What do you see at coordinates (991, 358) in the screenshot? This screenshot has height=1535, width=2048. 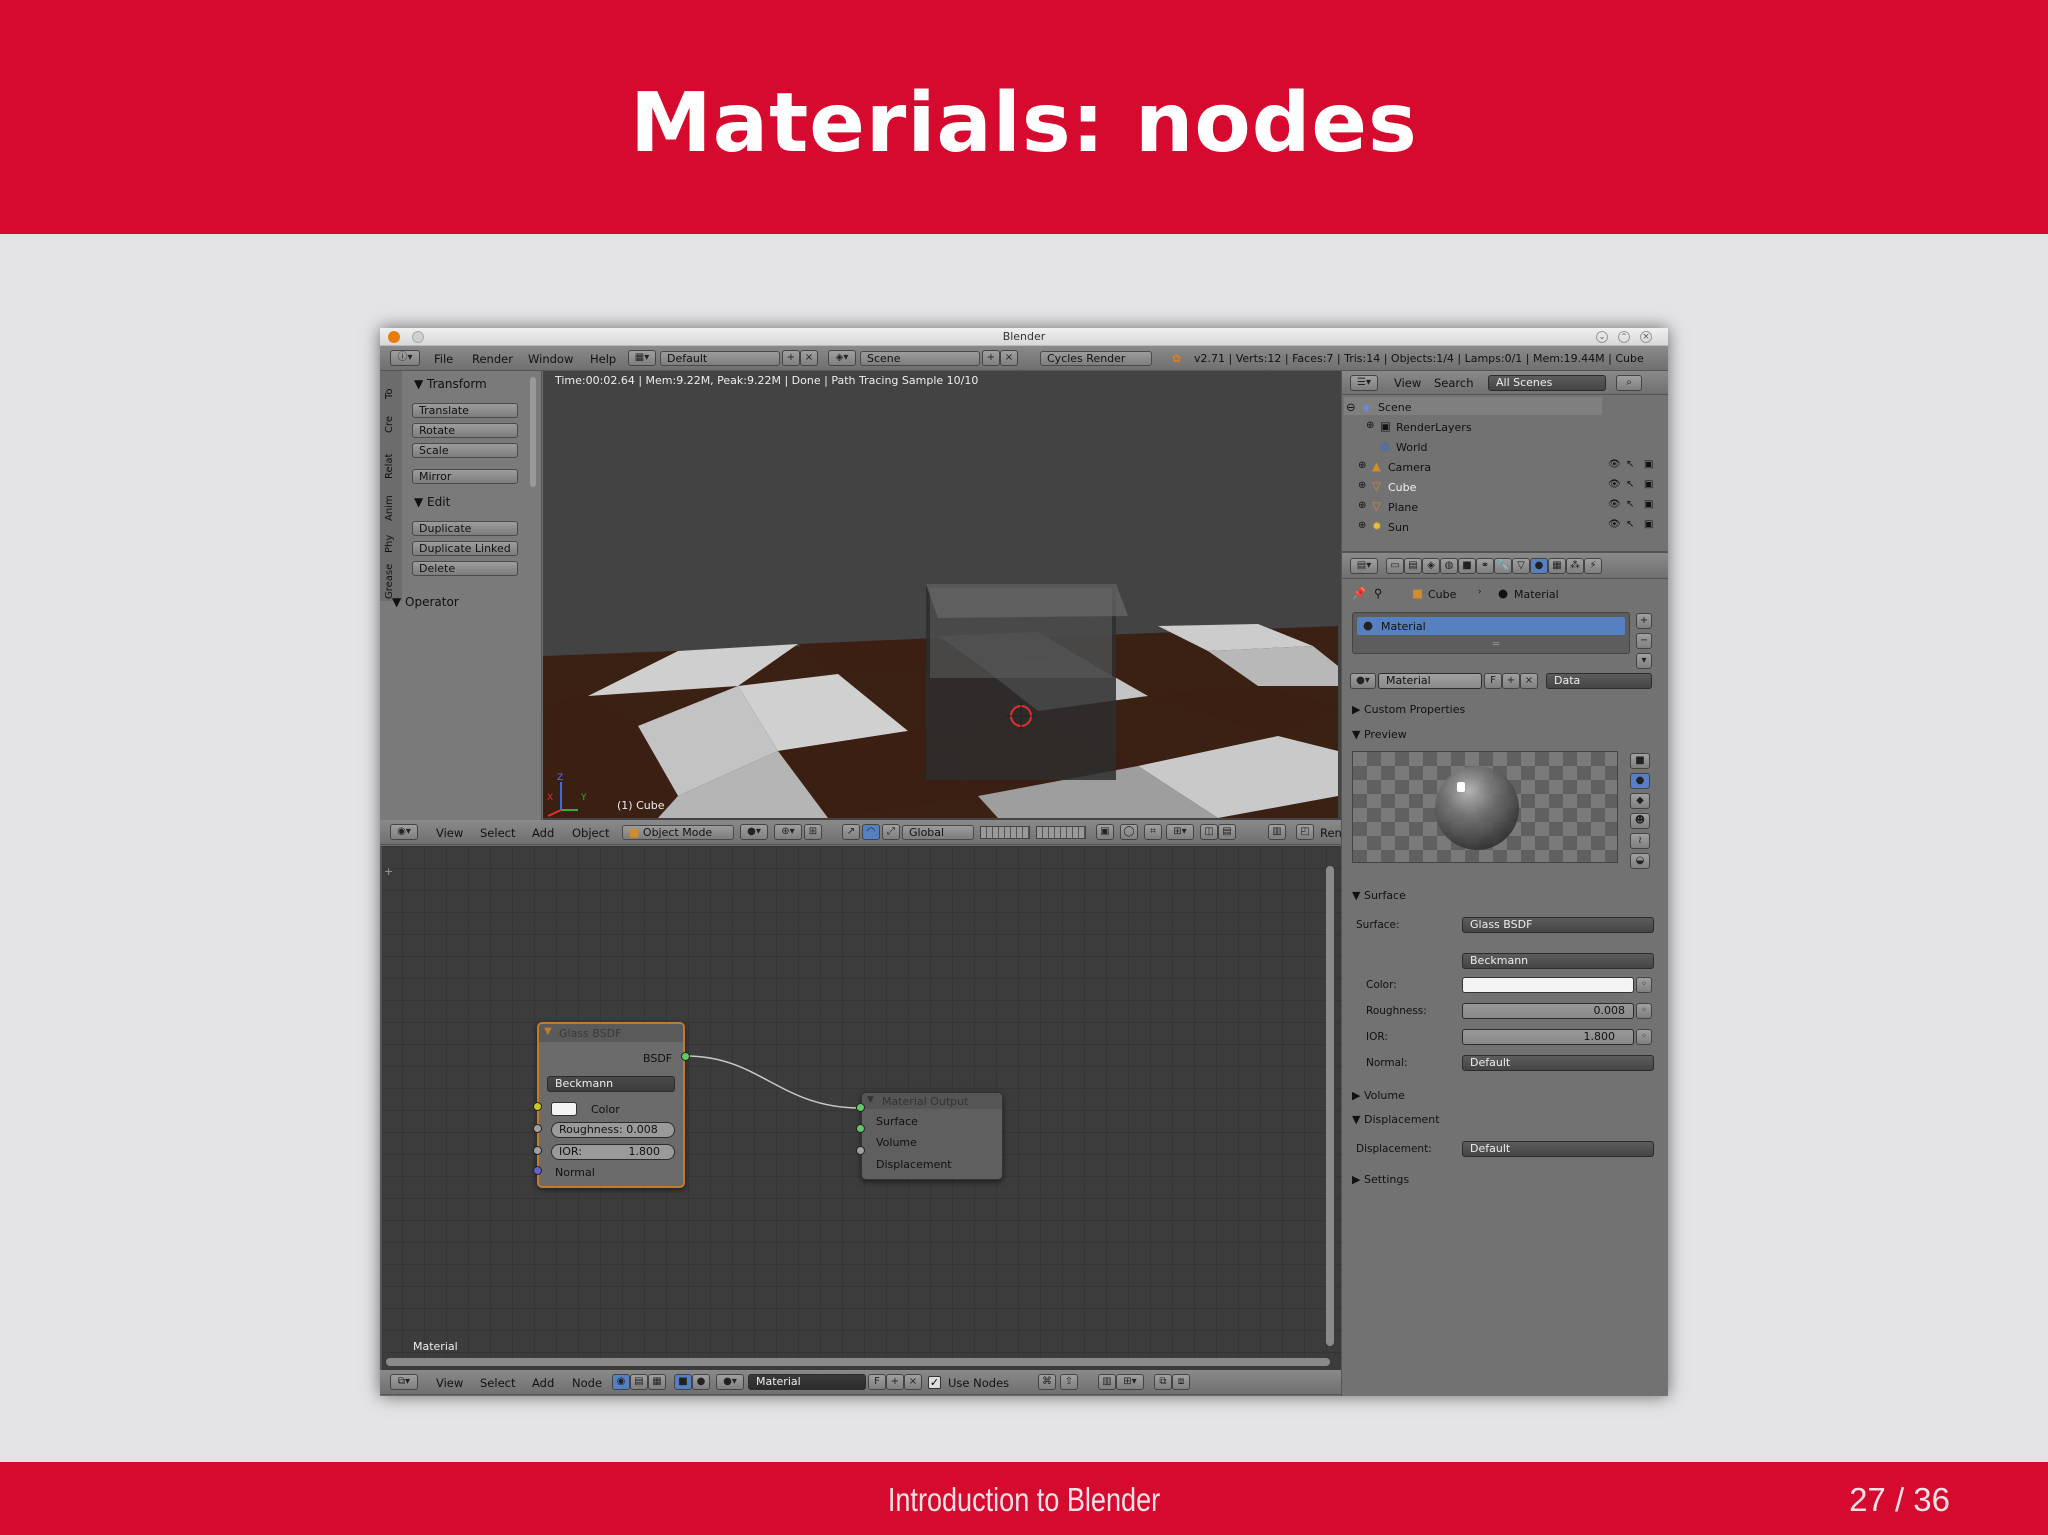 I see `scene-add-icon: +` at bounding box center [991, 358].